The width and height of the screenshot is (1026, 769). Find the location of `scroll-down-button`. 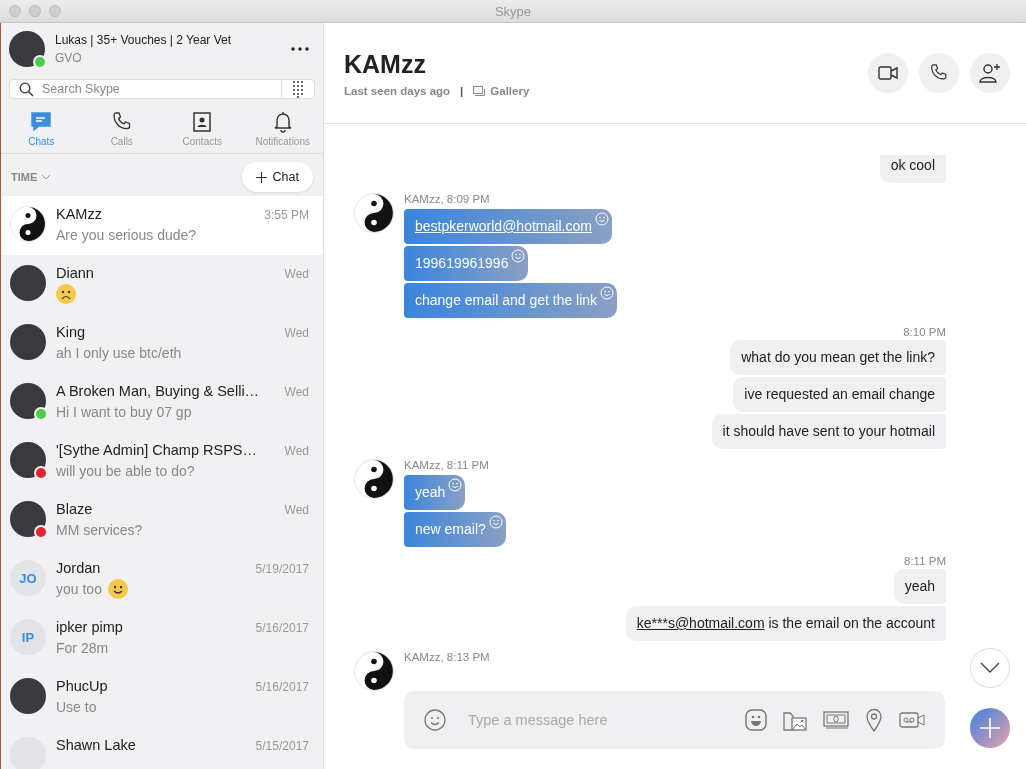

scroll-down-button is located at coordinates (990, 668).